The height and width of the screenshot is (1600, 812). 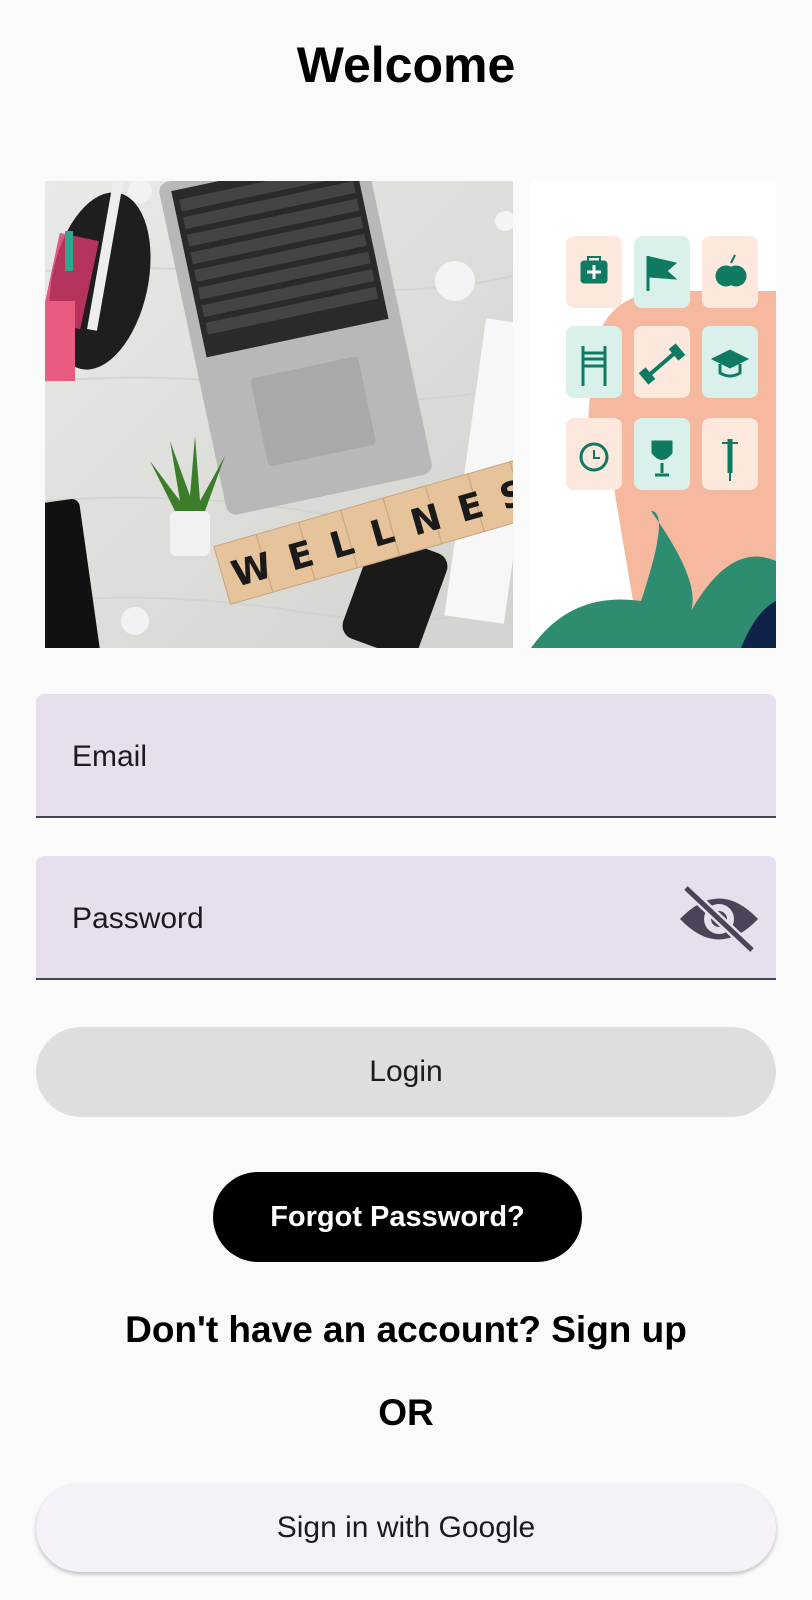 I want to click on login-button: Login, so click(x=406, y=1072).